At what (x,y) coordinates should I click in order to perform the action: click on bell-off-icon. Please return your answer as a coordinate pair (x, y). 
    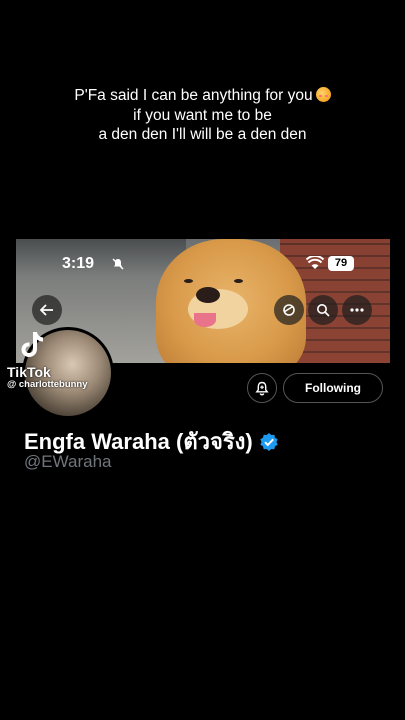
    Looking at the image, I should click on (118, 264).